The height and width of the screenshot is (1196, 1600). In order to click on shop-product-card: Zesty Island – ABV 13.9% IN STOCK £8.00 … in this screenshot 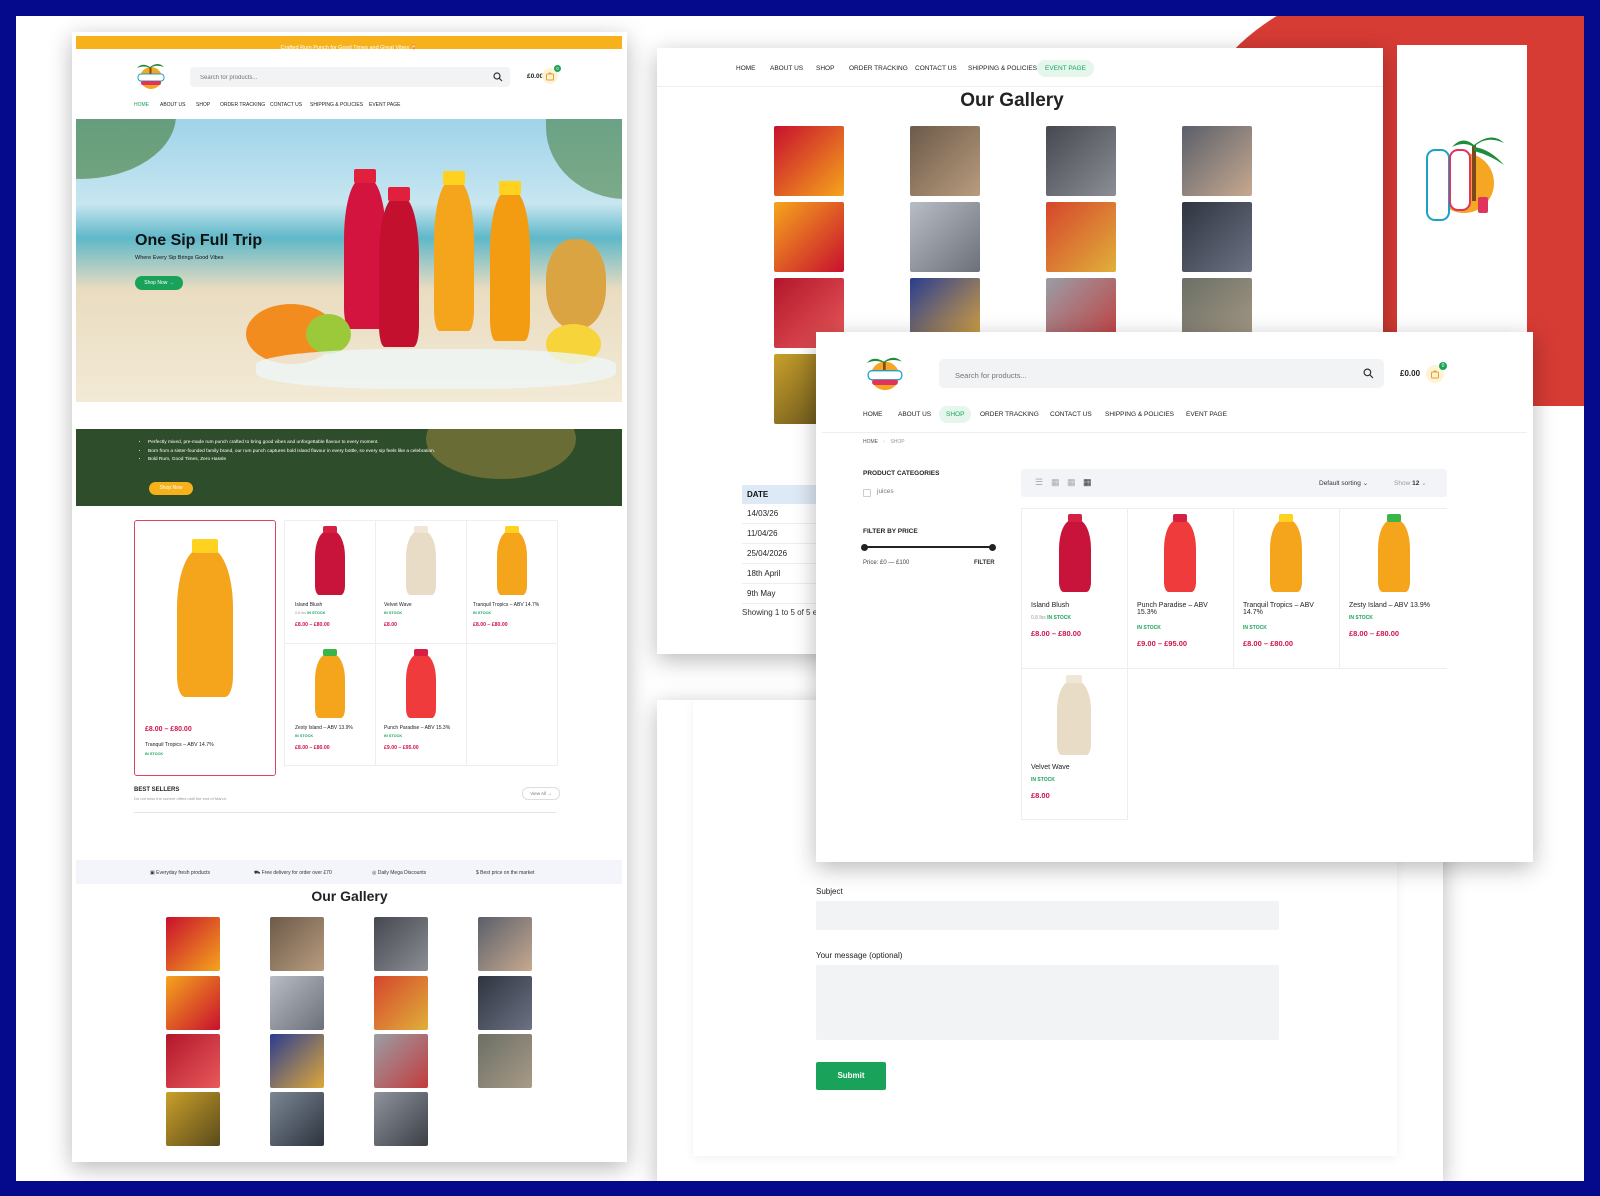, I will do `click(1393, 588)`.